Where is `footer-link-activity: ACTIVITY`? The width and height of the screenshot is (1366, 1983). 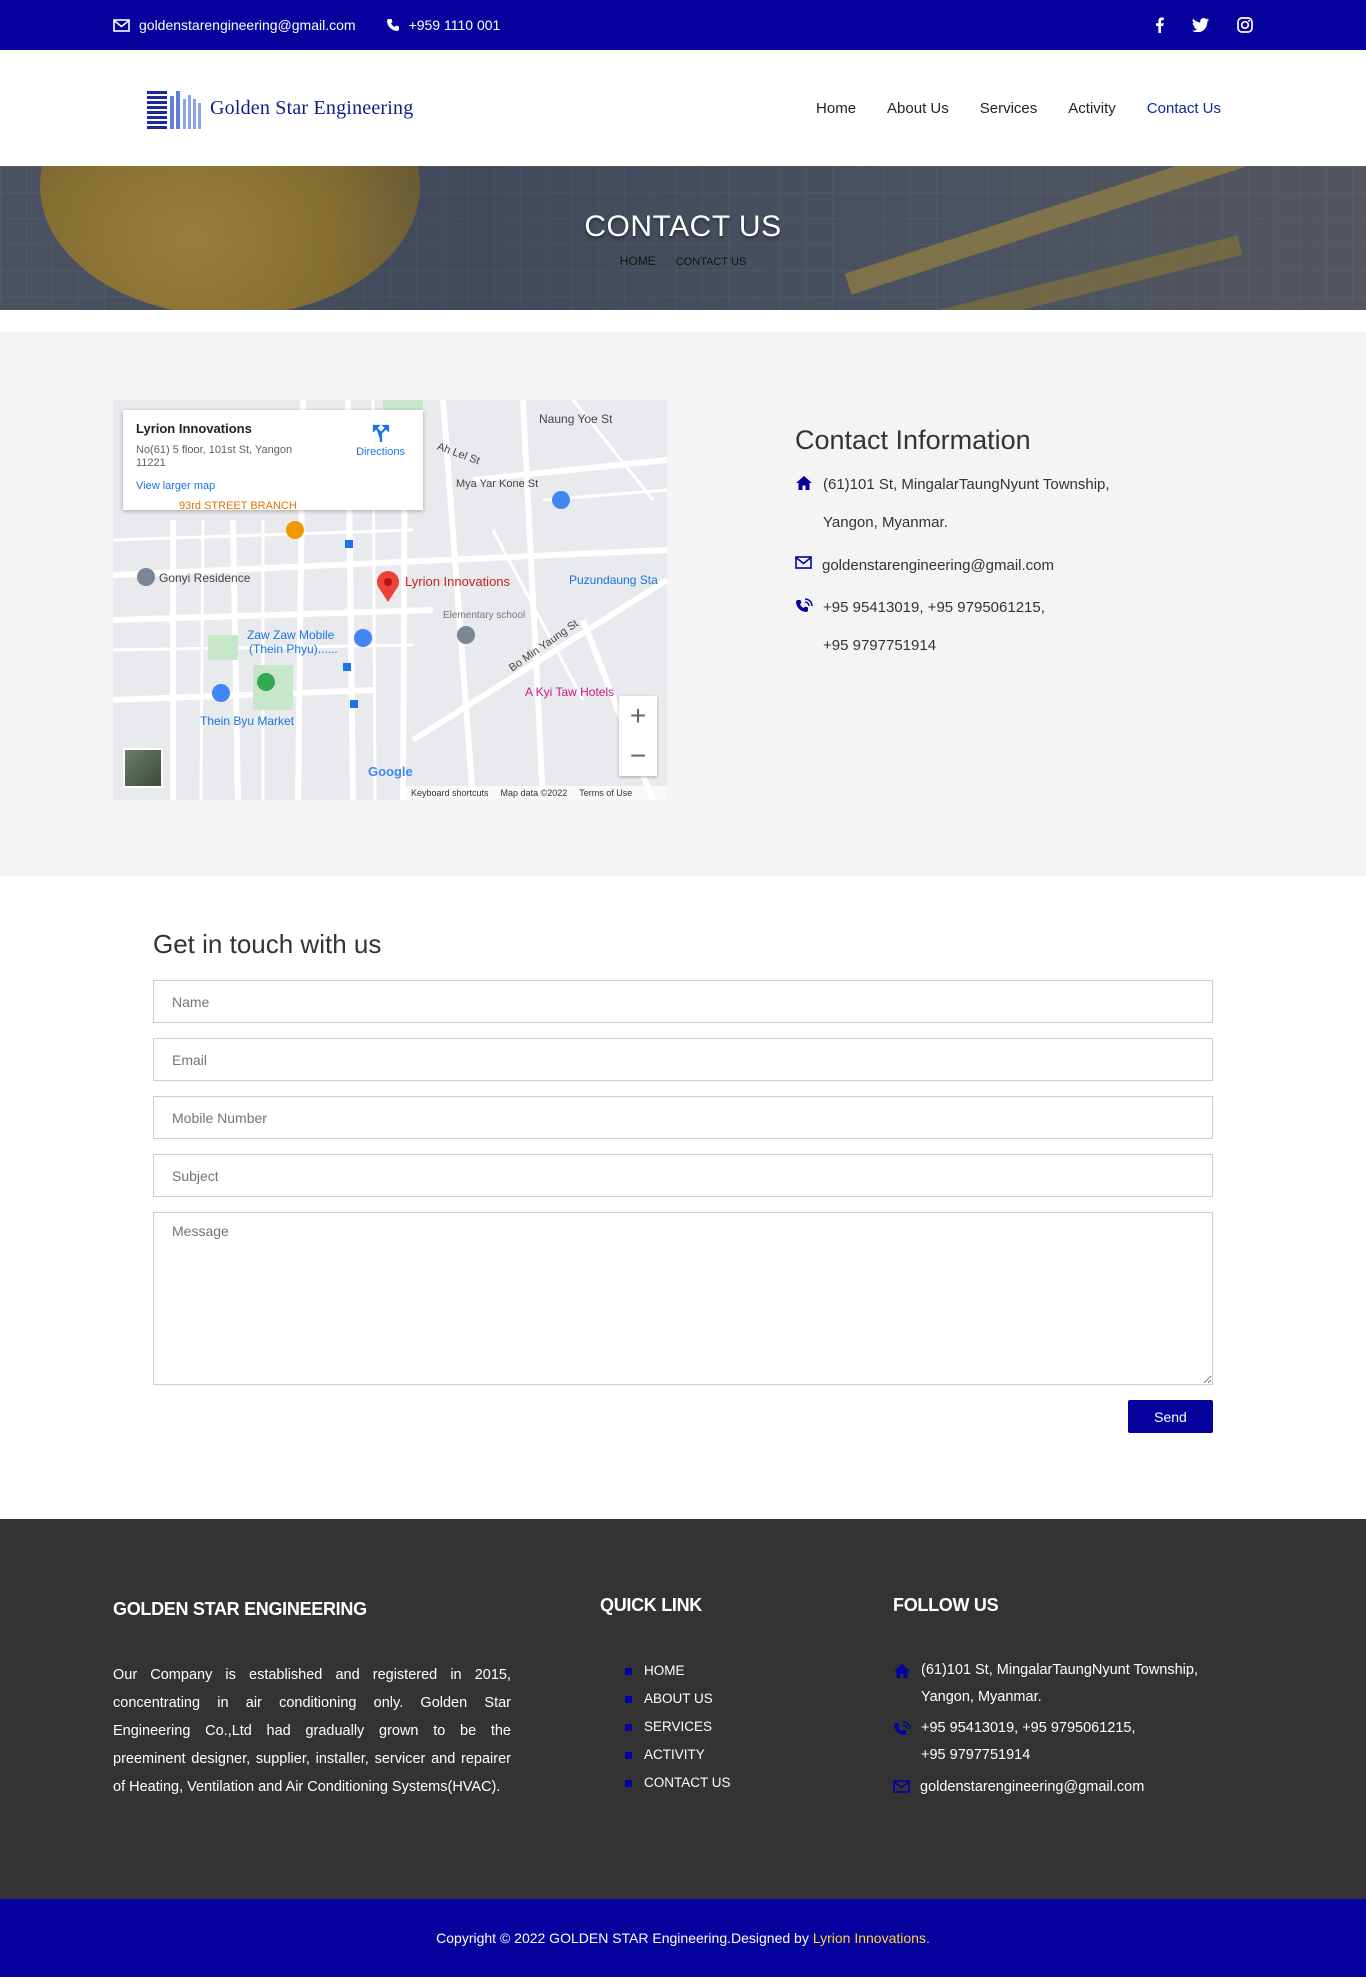
footer-link-activity: ACTIVITY is located at coordinates (678, 1755).